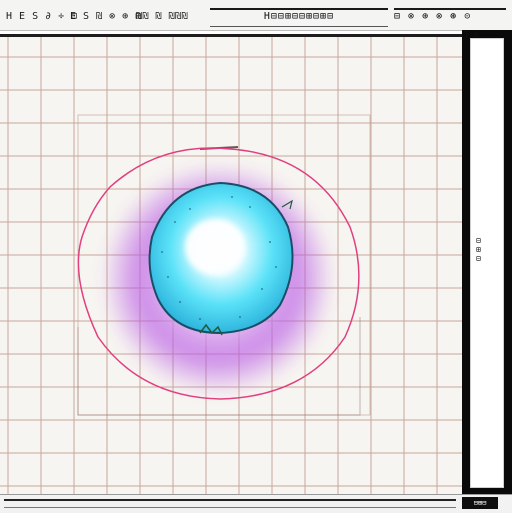 Image resolution: width=512 pixels, height=513 pixels. I want to click on status-bar: ⊟⊞⊟, so click(256, 503).